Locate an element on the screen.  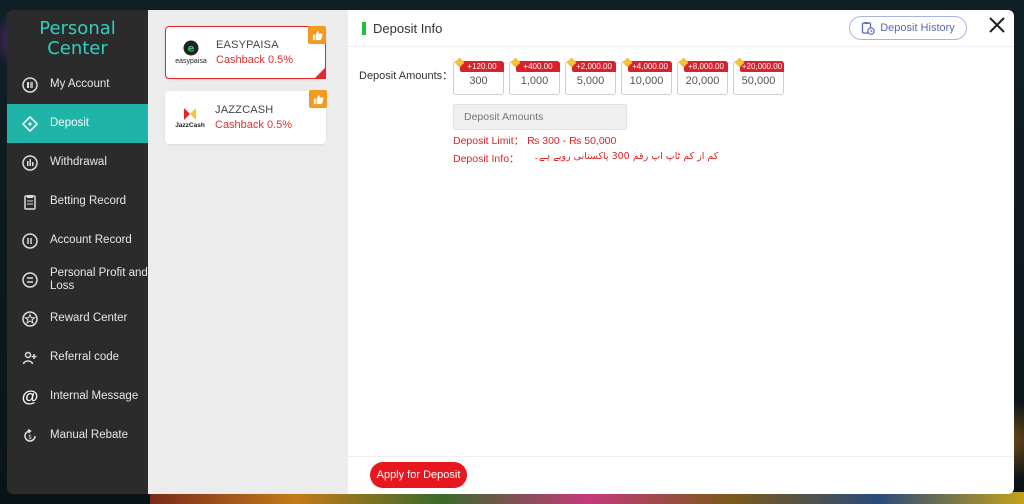
sidebar-item-account-record: Account Record is located at coordinates (77, 240).